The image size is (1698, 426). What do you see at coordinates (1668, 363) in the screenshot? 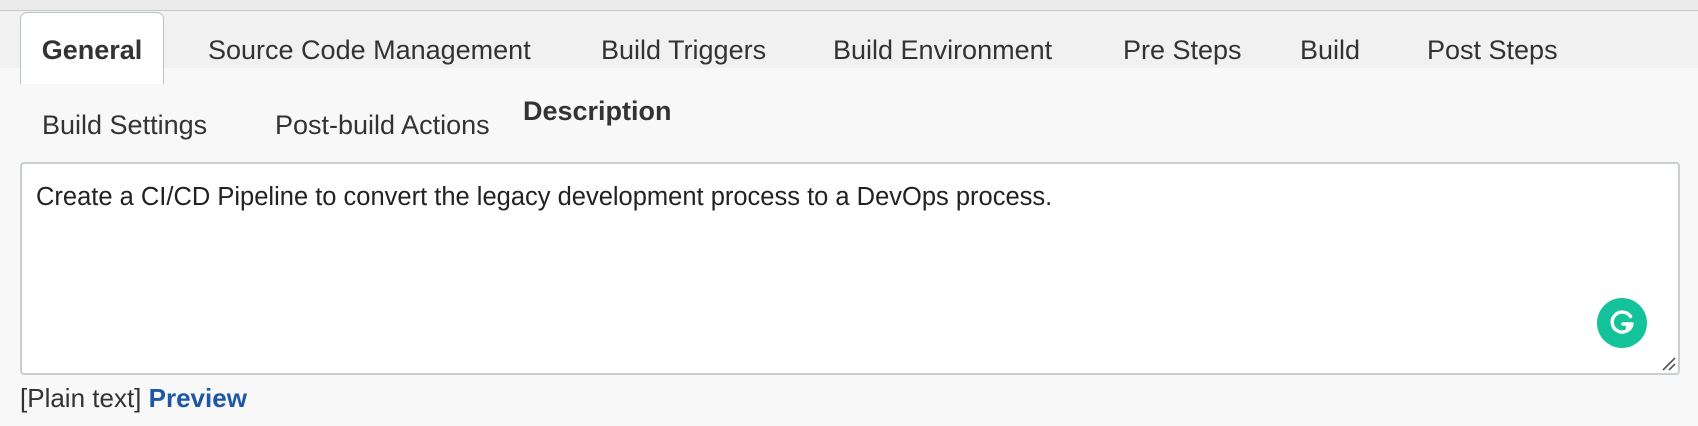
I see `resize-grip-icon` at bounding box center [1668, 363].